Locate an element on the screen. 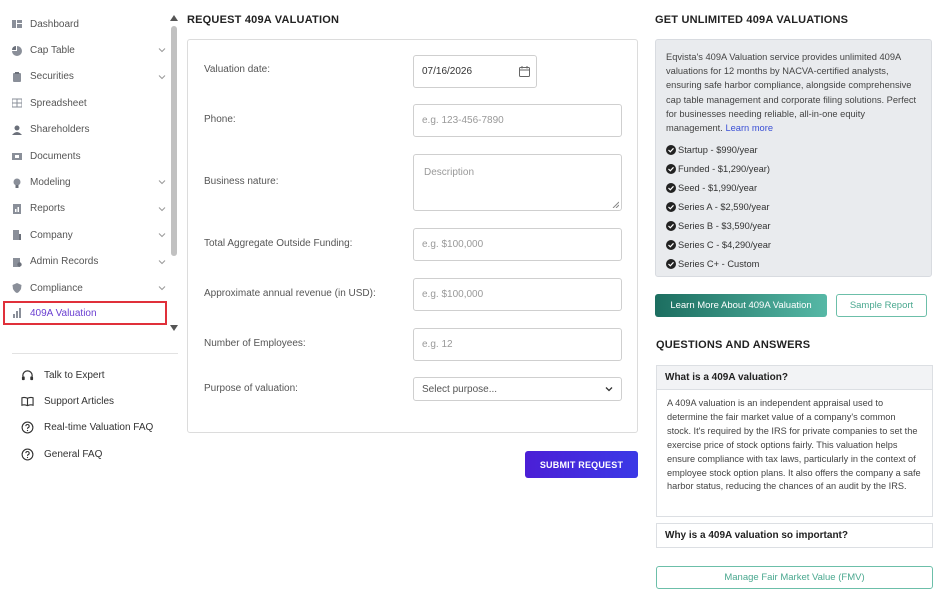  valuation-date-input: 07/16/2026 is located at coordinates (475, 71).